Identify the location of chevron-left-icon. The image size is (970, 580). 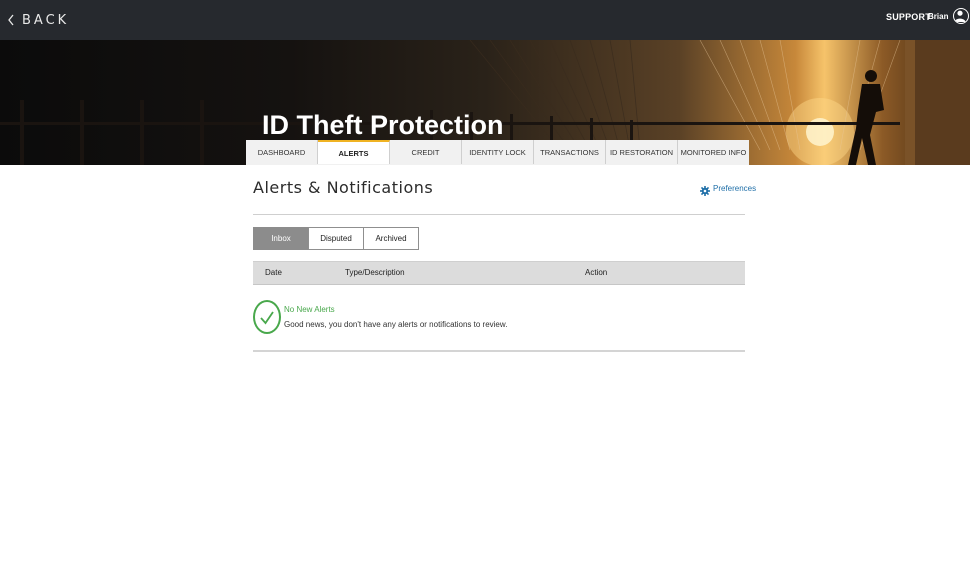
(13, 20).